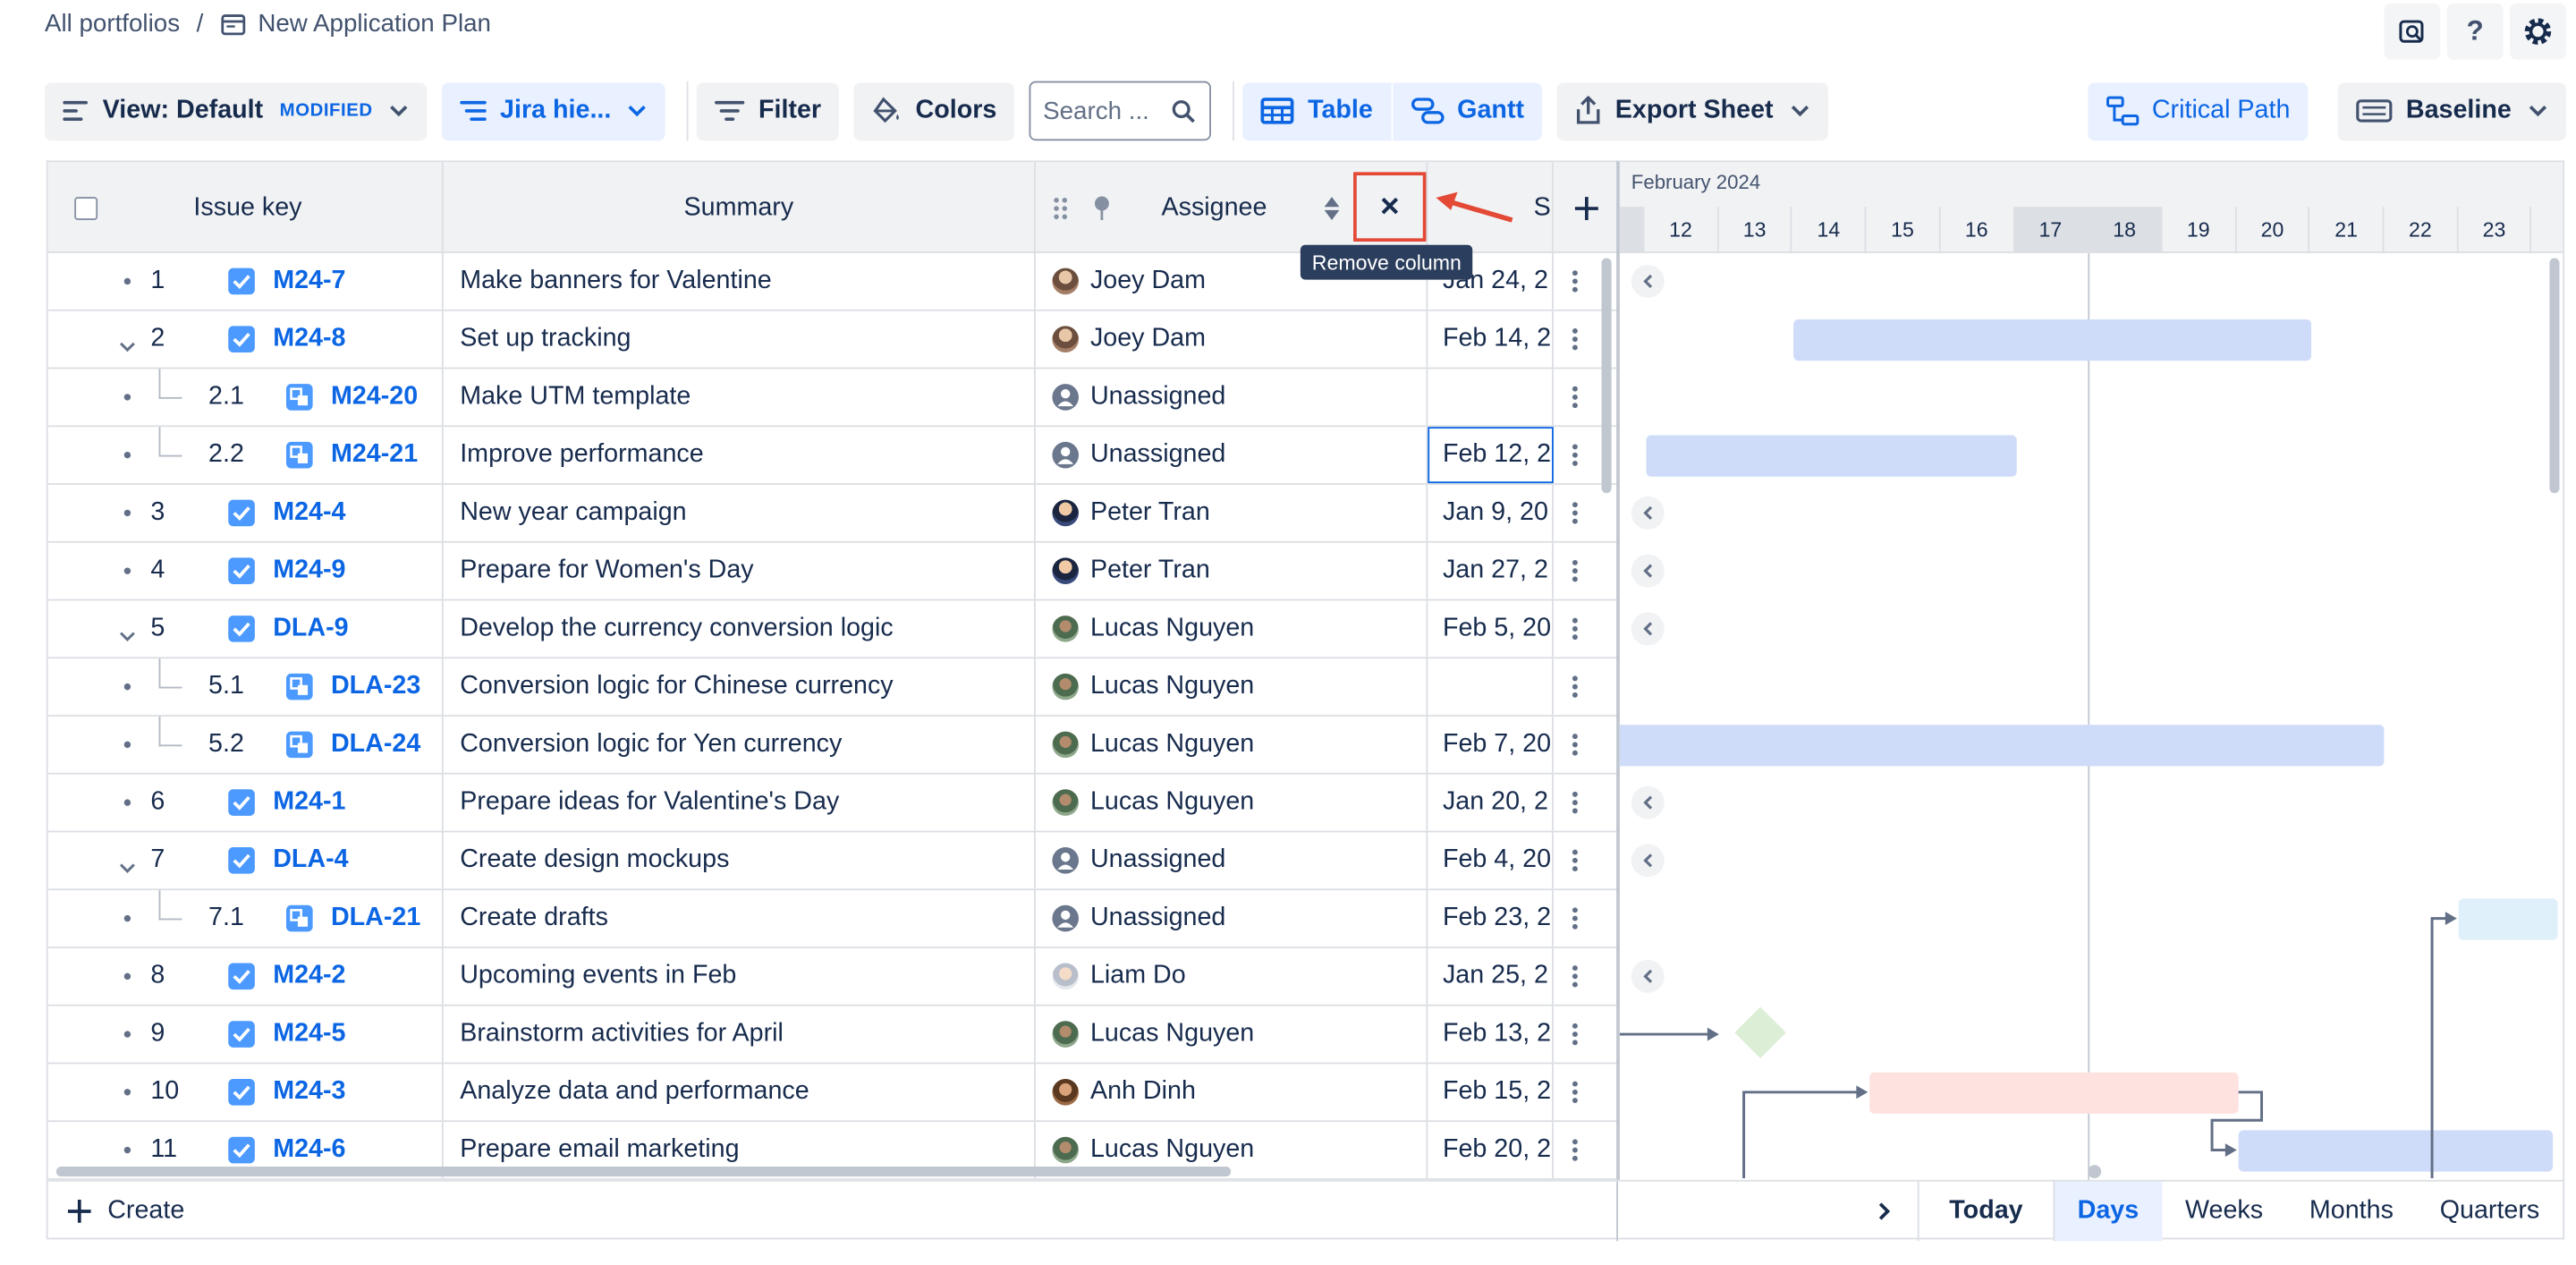 The height and width of the screenshot is (1265, 2576). Describe the element at coordinates (1466, 110) in the screenshot. I see `gantt-mode-button: Gantt` at that location.